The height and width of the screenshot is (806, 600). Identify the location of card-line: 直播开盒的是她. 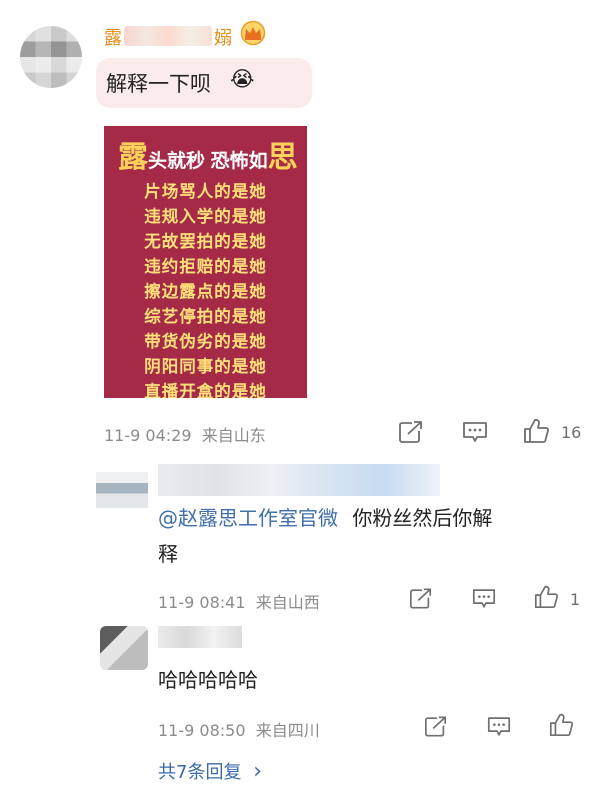
(205, 390).